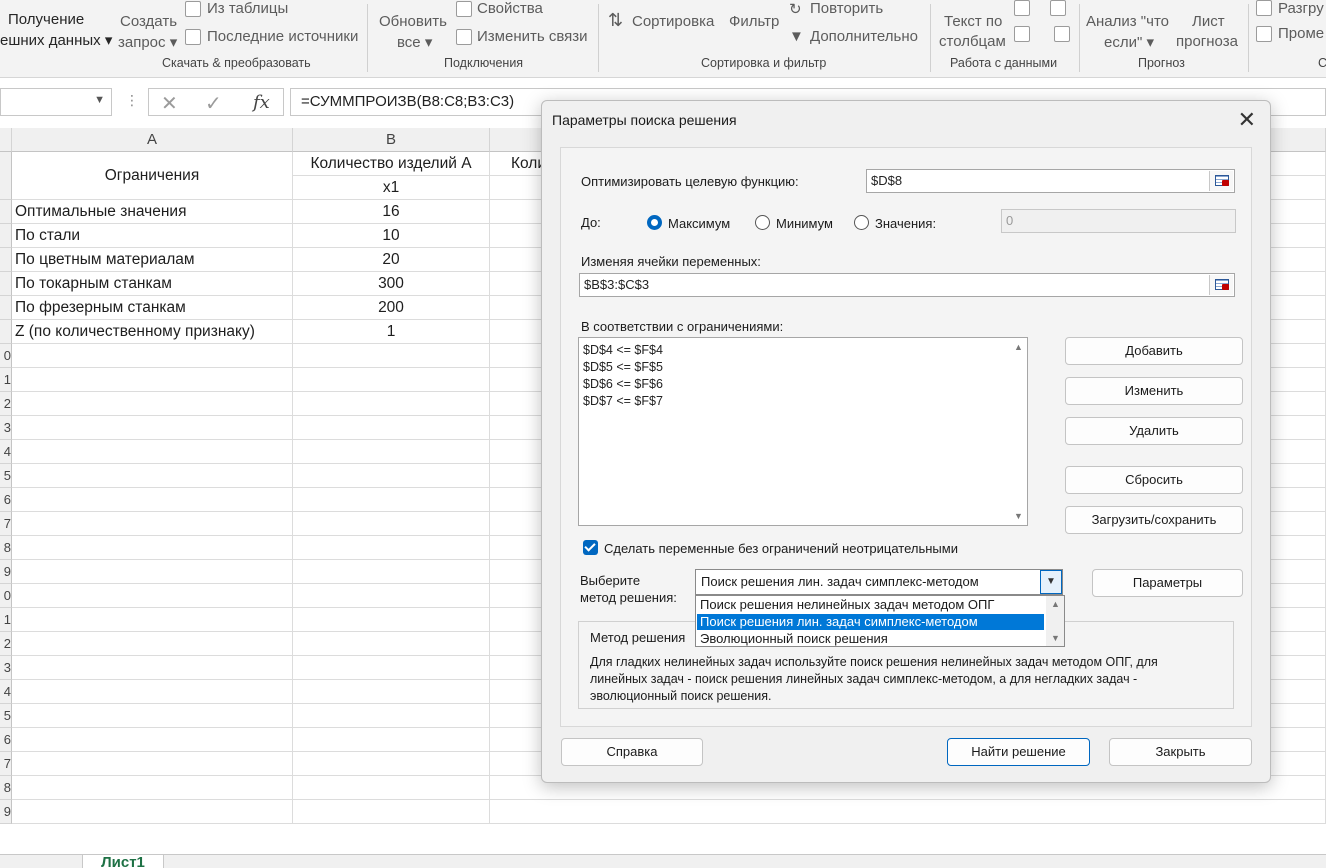 Image resolution: width=1326 pixels, height=868 pixels. What do you see at coordinates (754, 21) in the screenshot?
I see `filter-button: Фильтр` at bounding box center [754, 21].